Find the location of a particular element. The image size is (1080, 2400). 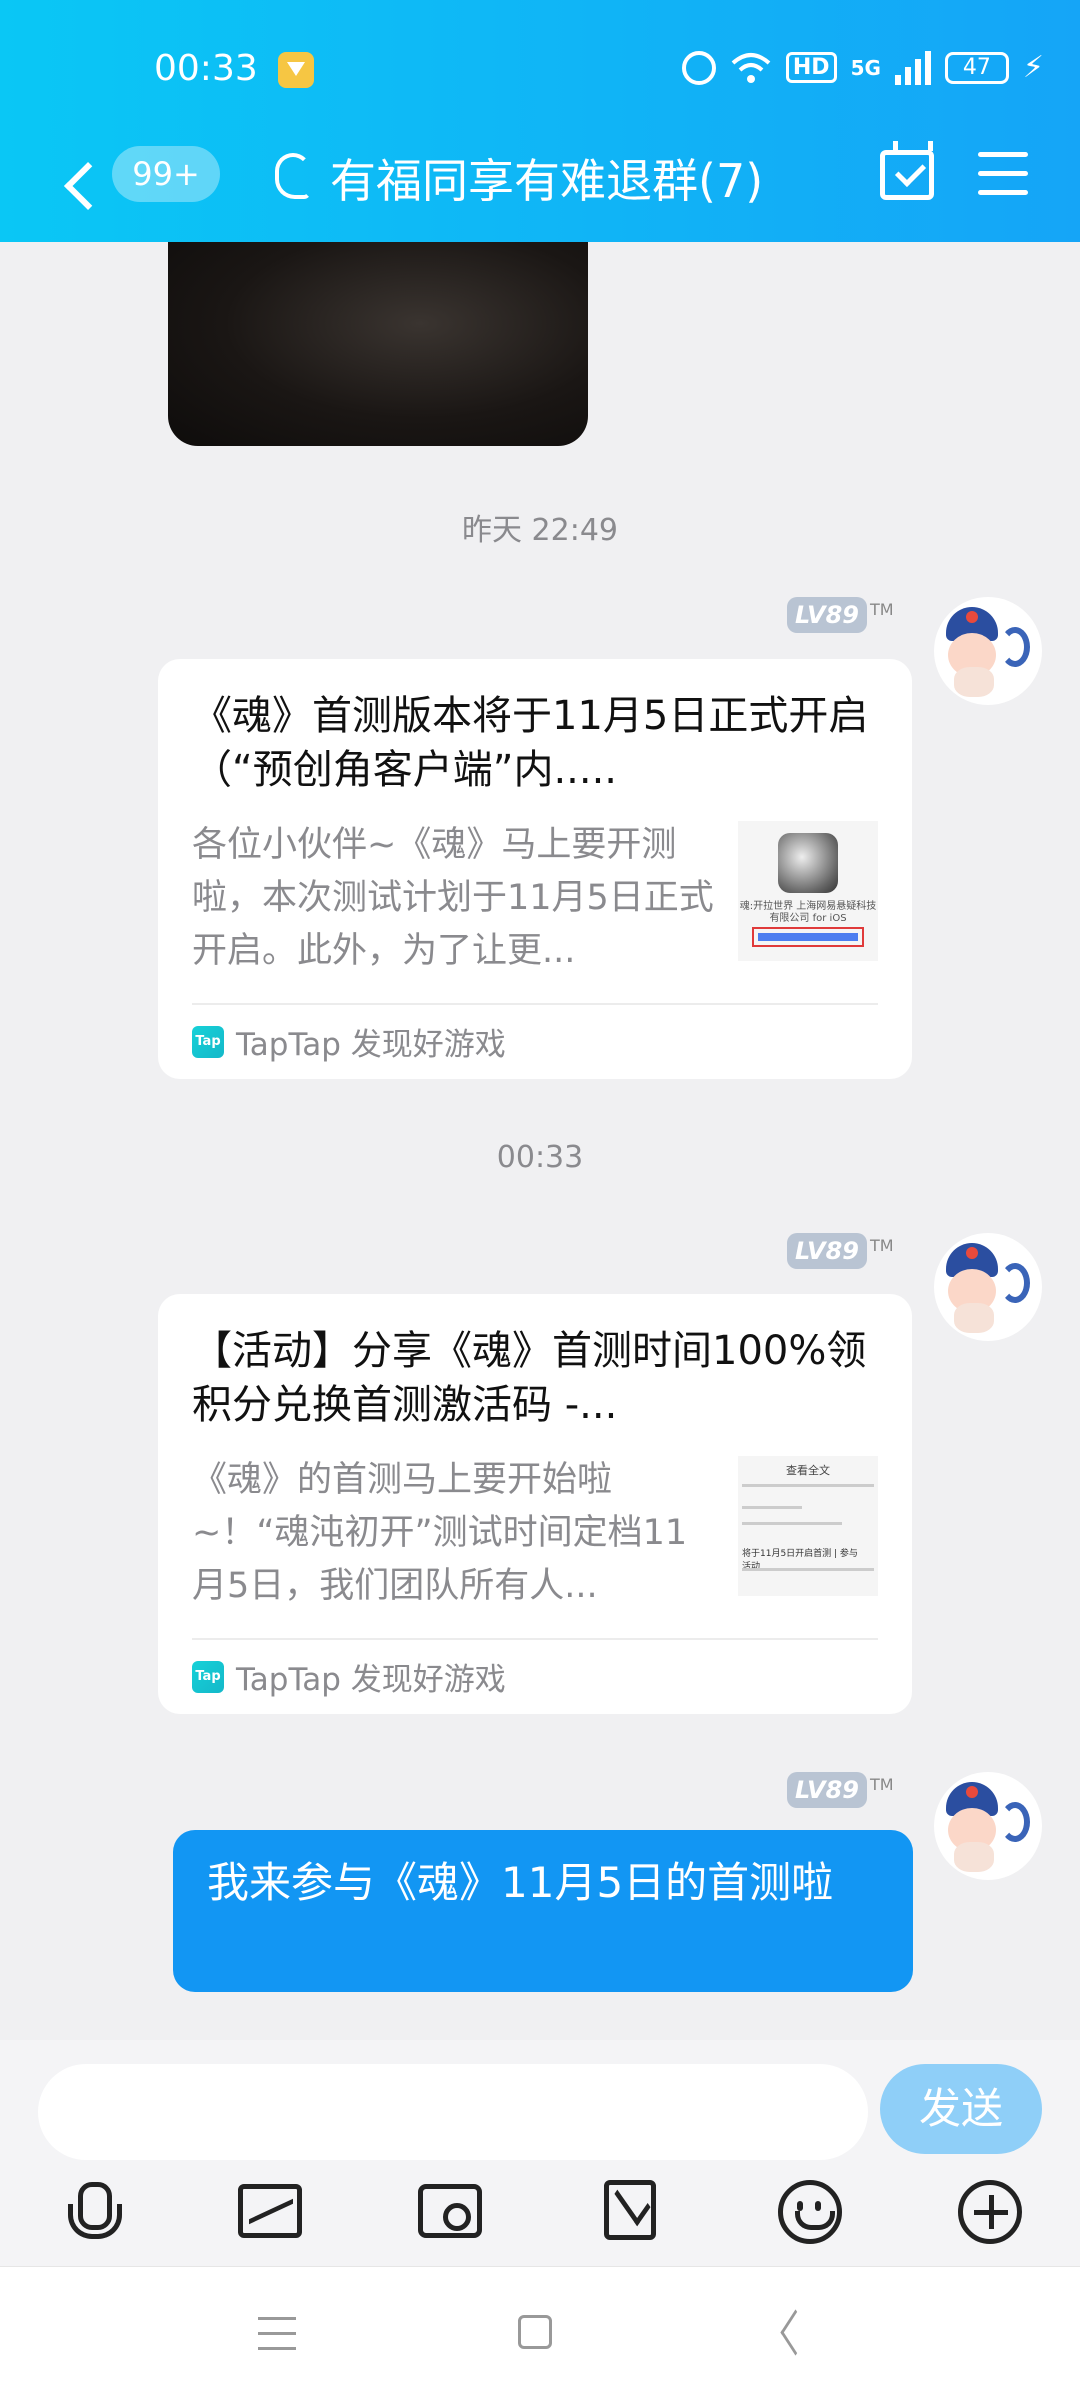

hd-label: HD is located at coordinates (811, 67).